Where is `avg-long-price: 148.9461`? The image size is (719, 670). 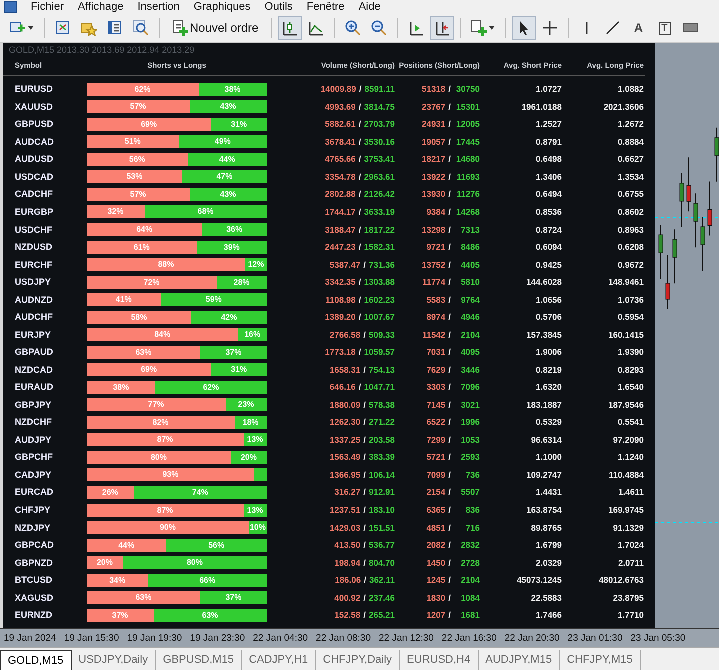 avg-long-price: 148.9461 is located at coordinates (626, 282).